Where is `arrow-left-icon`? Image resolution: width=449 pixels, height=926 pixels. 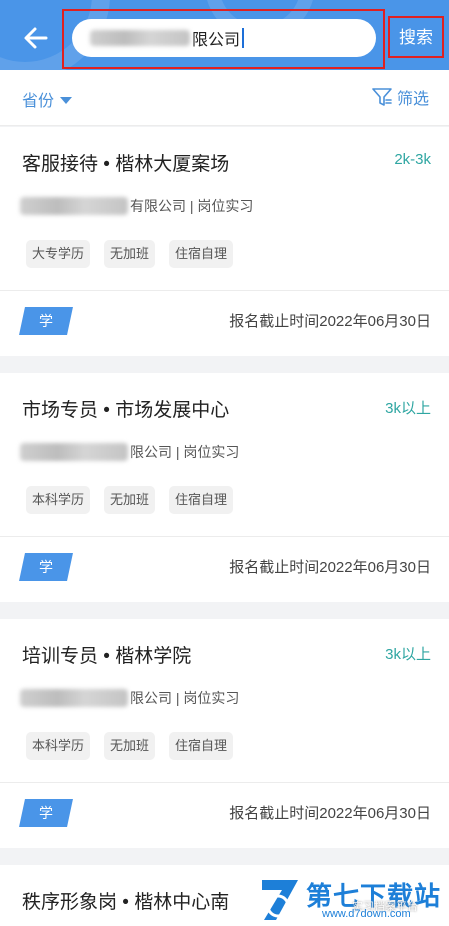 arrow-left-icon is located at coordinates (36, 38).